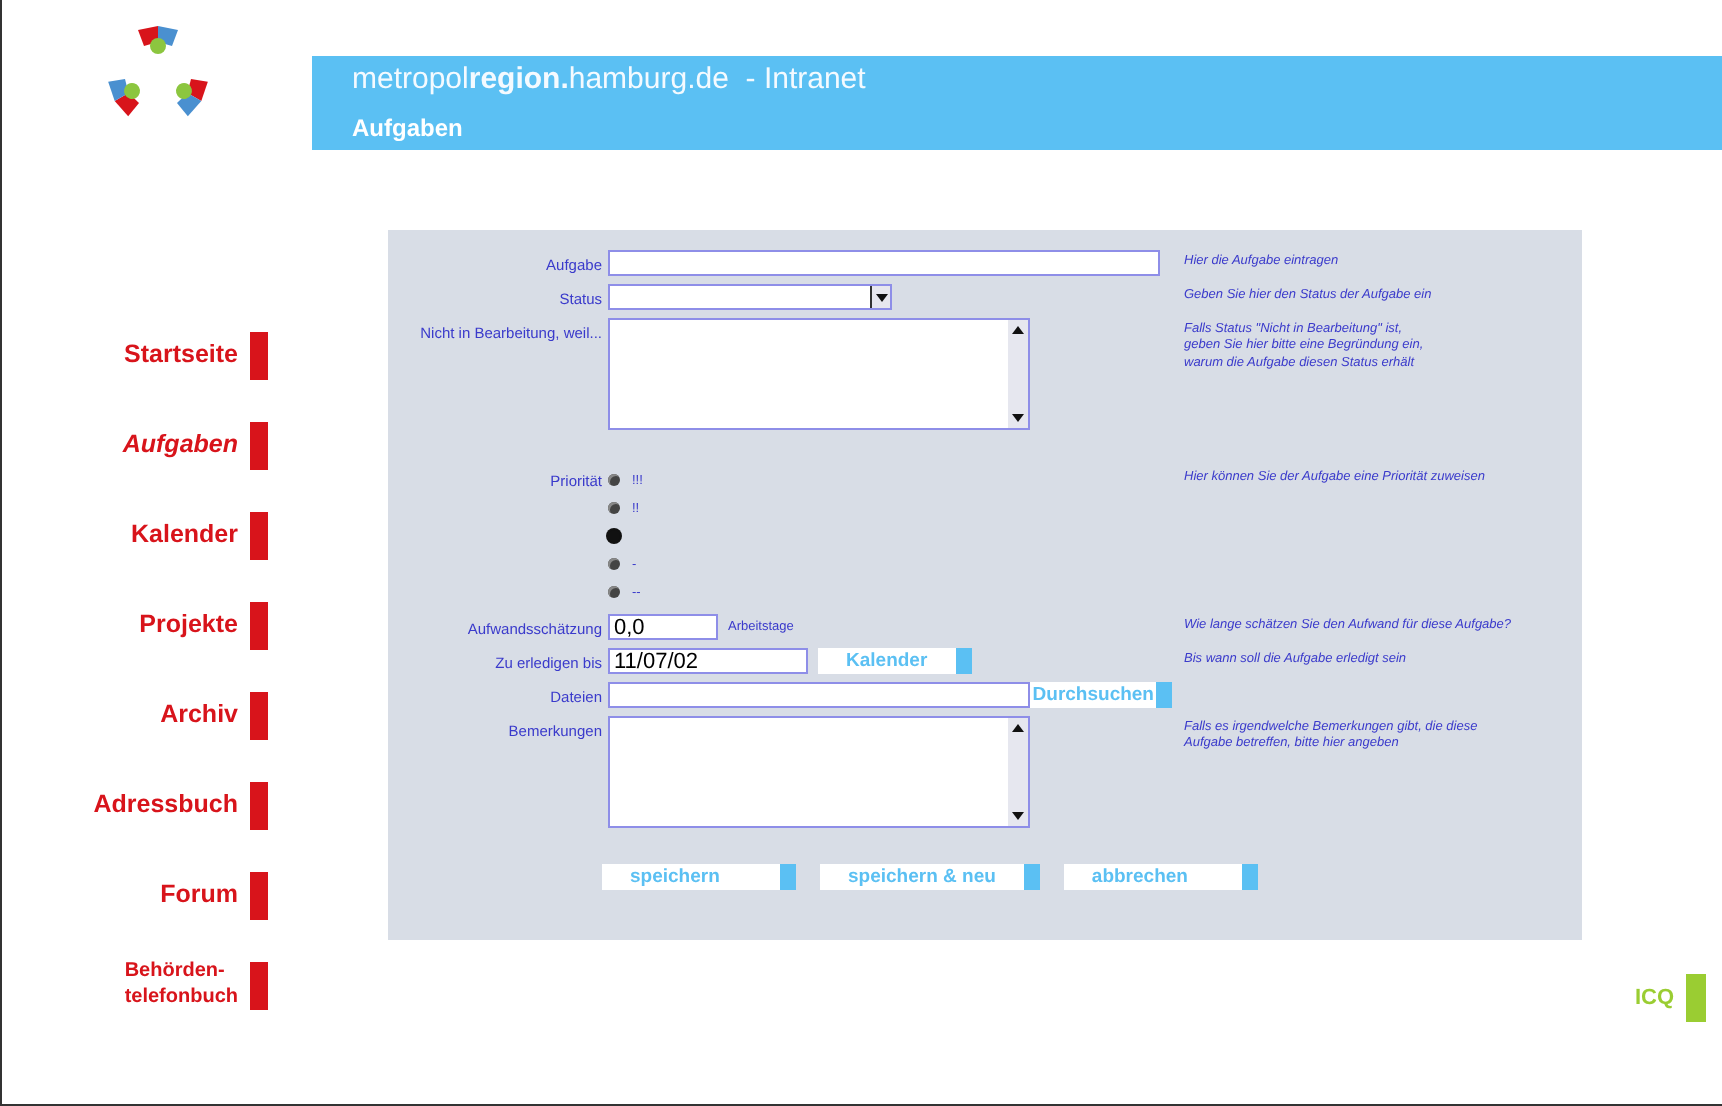  What do you see at coordinates (157, 715) in the screenshot?
I see `nav-link: Archiv` at bounding box center [157, 715].